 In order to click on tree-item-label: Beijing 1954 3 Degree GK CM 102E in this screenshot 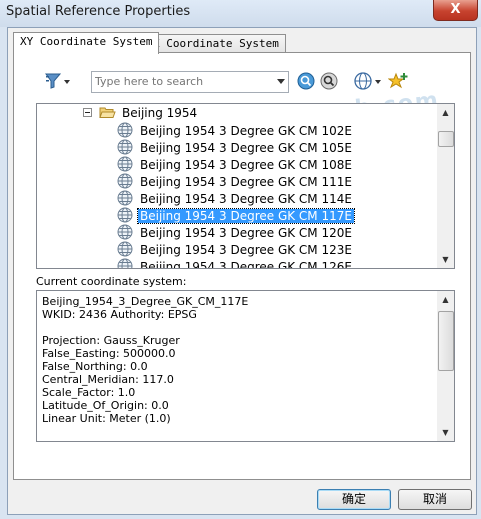, I will do `click(246, 131)`.